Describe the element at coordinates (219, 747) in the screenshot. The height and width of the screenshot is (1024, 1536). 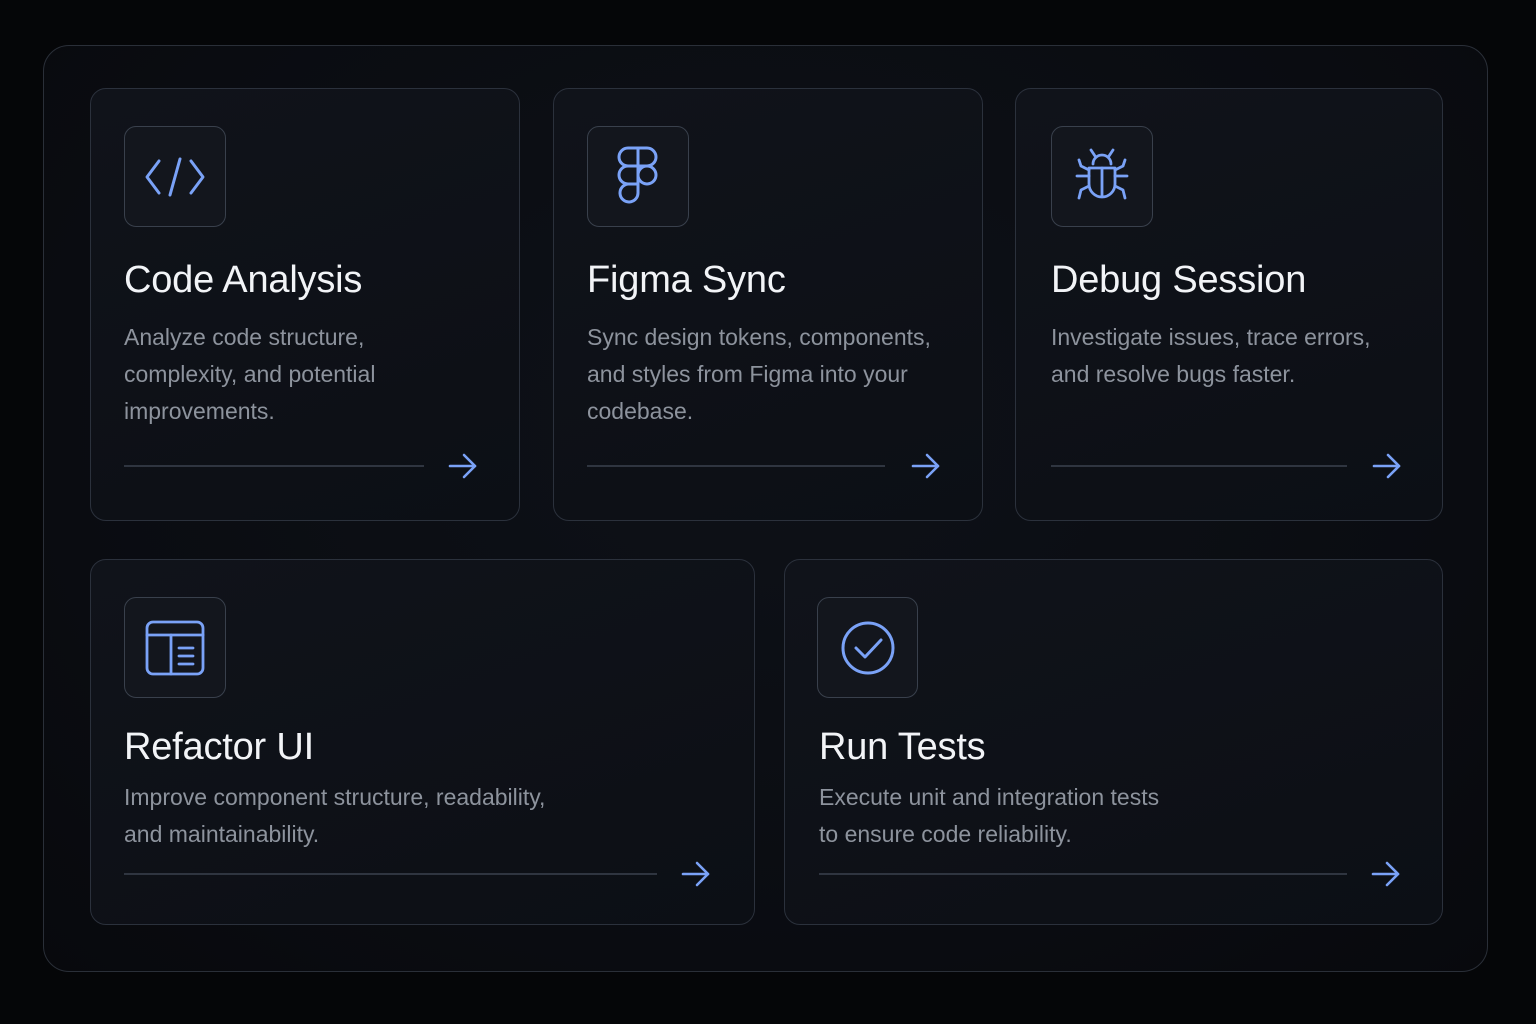
I see `card-title: Refactor UI` at that location.